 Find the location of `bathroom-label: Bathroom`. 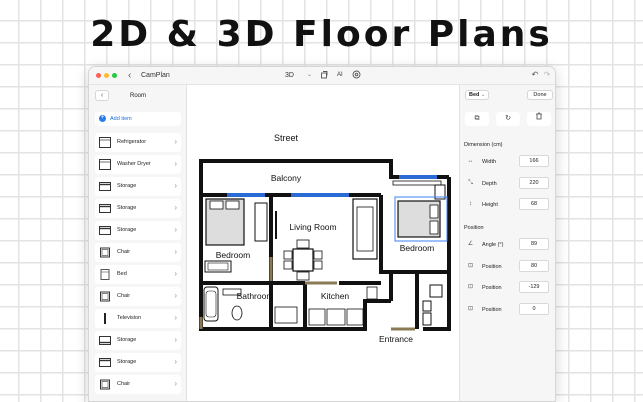

bathroom-label: Bathroom is located at coordinates (255, 296).